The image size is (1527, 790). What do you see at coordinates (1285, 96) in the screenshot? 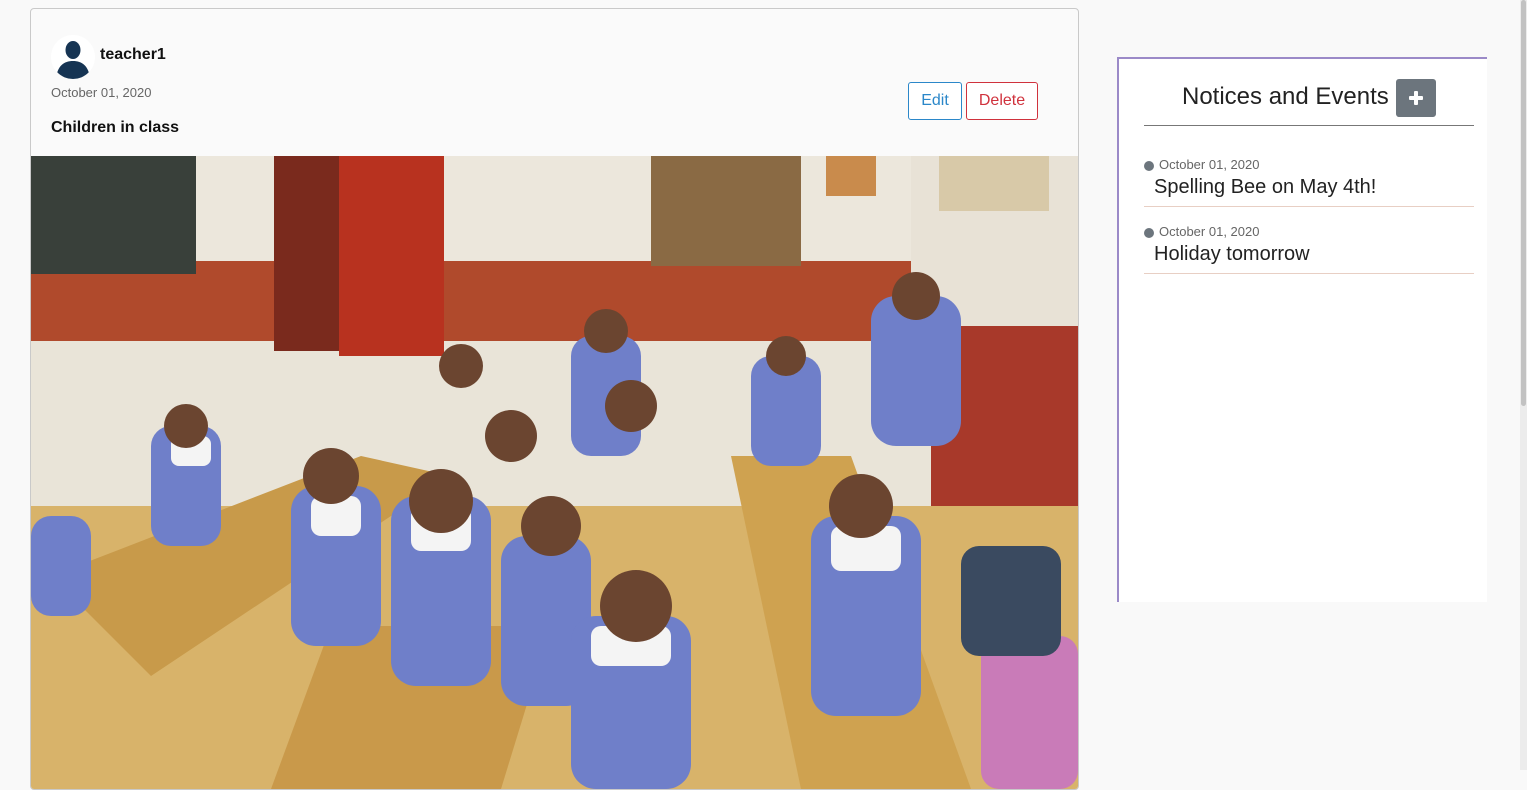
I see `notices-title: Notices and Events` at bounding box center [1285, 96].